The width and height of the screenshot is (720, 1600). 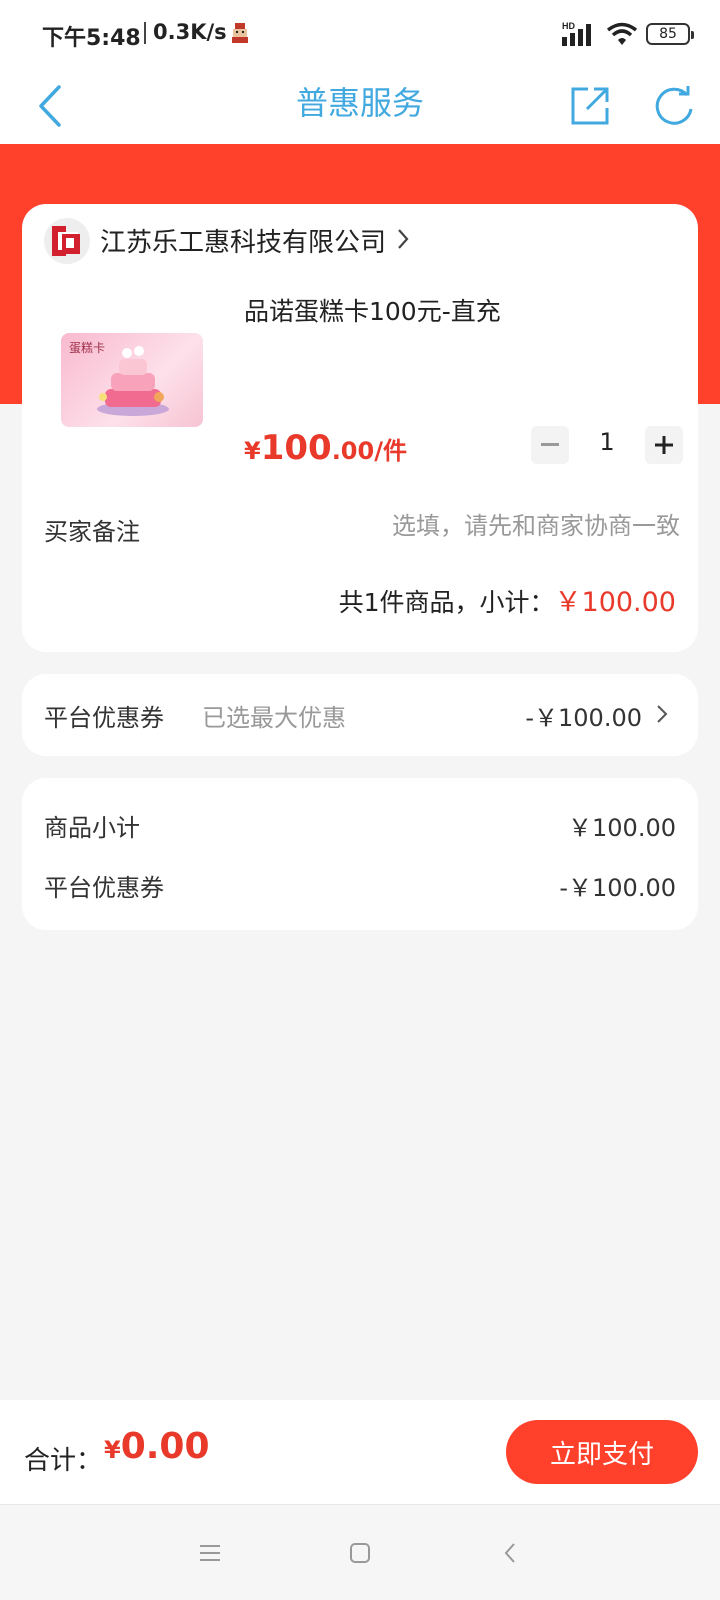 I want to click on system-back-icon, so click(x=509, y=1553).